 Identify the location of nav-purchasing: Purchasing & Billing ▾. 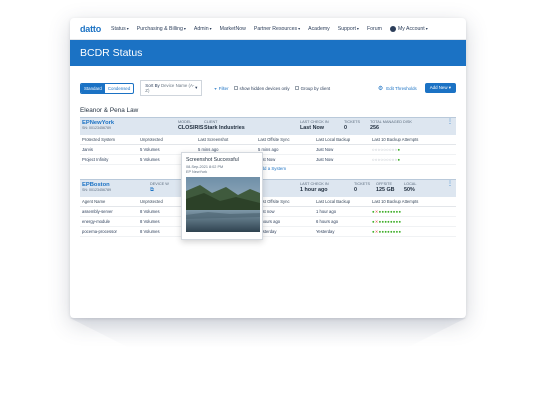
(161, 29).